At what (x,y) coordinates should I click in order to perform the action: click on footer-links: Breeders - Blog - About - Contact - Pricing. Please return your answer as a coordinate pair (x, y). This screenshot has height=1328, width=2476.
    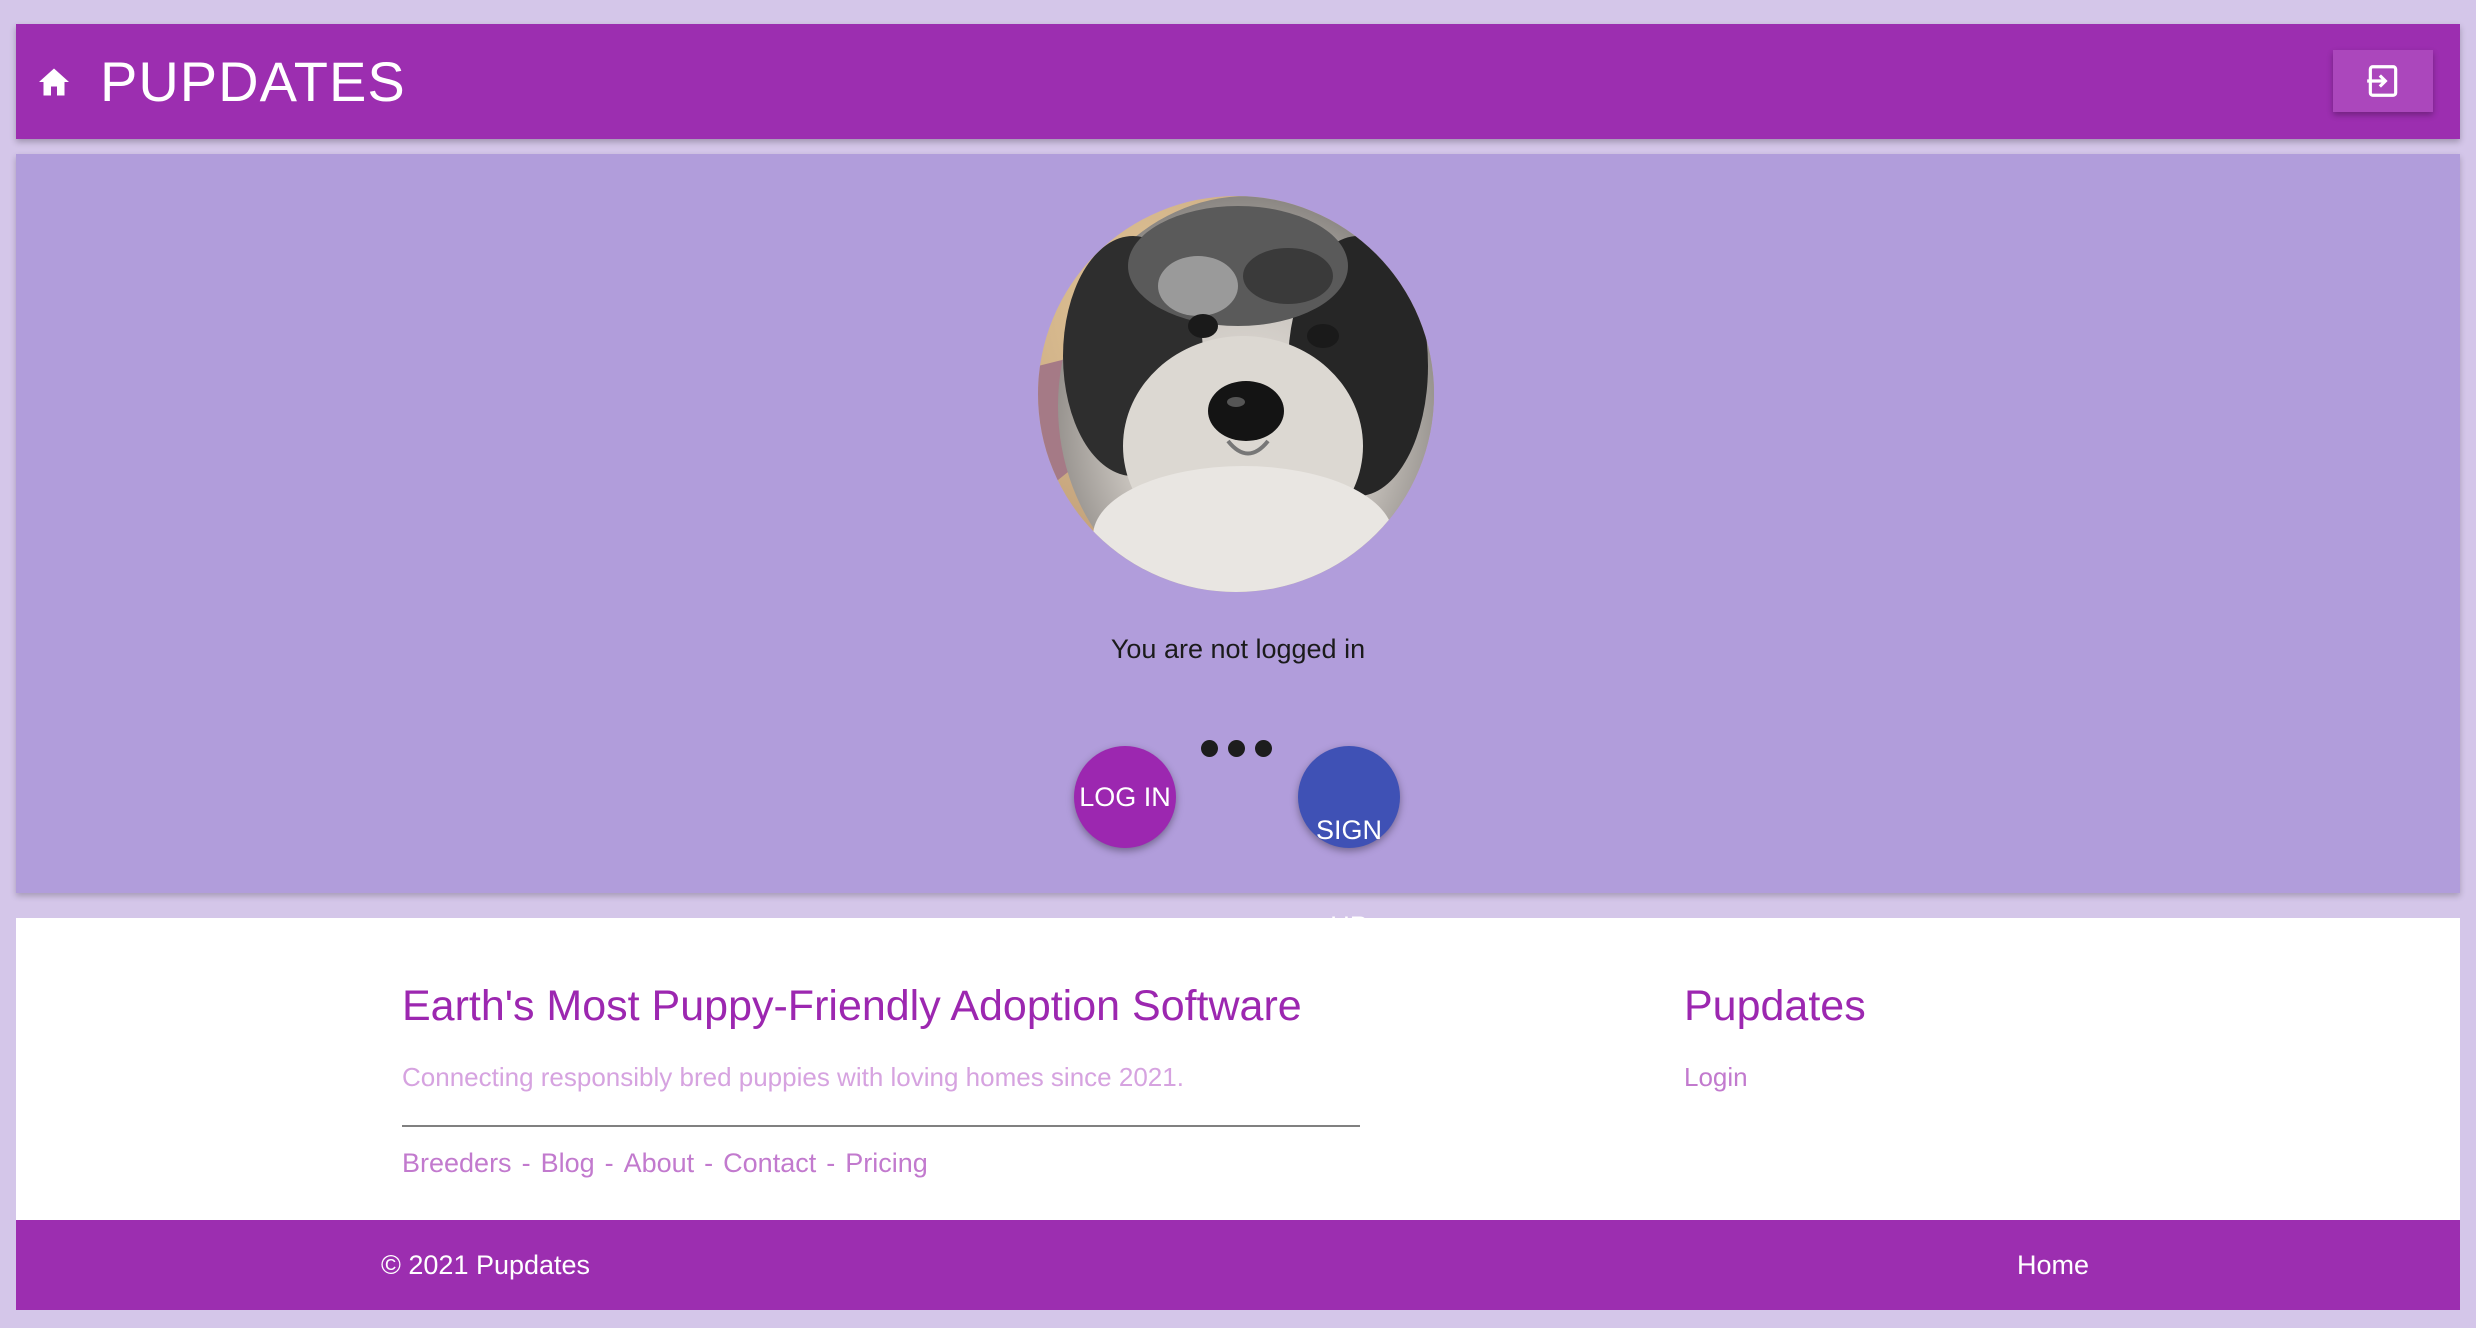
    Looking at the image, I should click on (665, 1163).